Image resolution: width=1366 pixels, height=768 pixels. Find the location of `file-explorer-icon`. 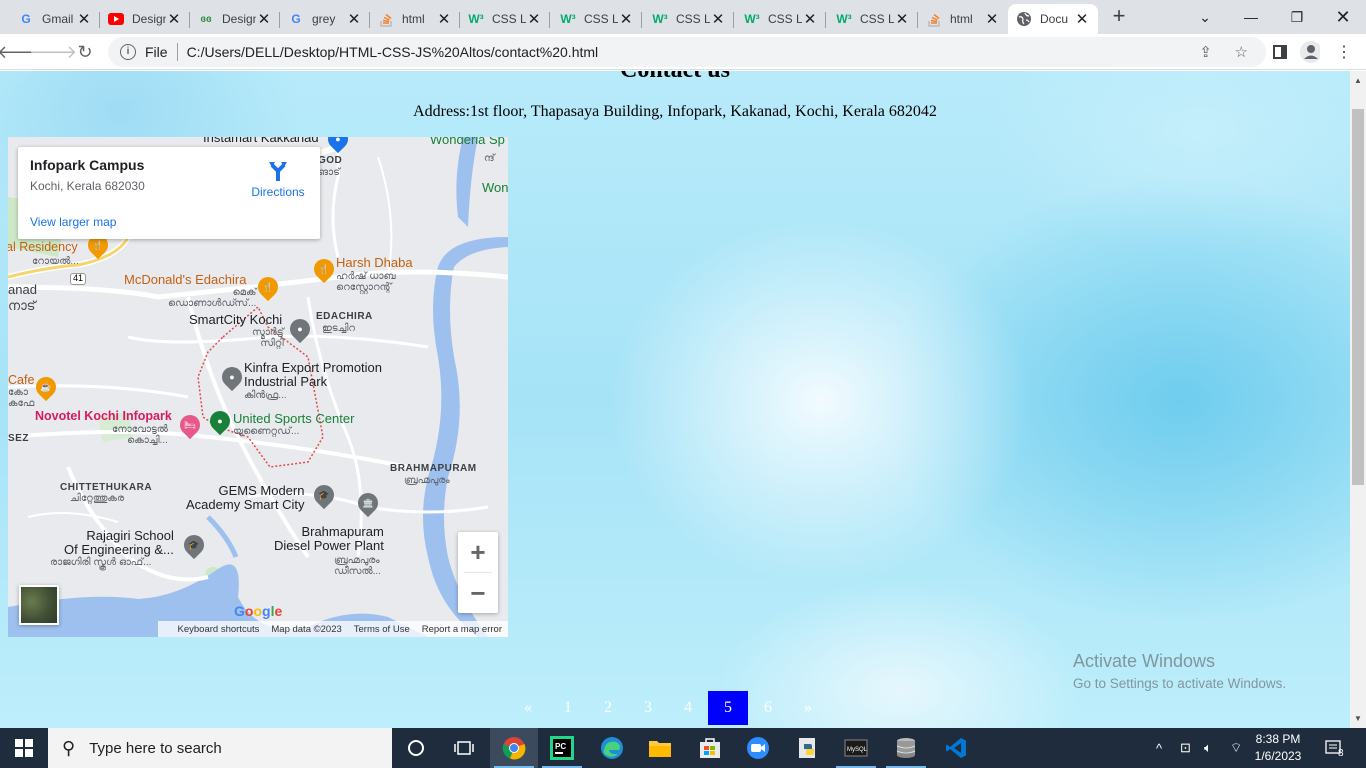

file-explorer-icon is located at coordinates (660, 748).